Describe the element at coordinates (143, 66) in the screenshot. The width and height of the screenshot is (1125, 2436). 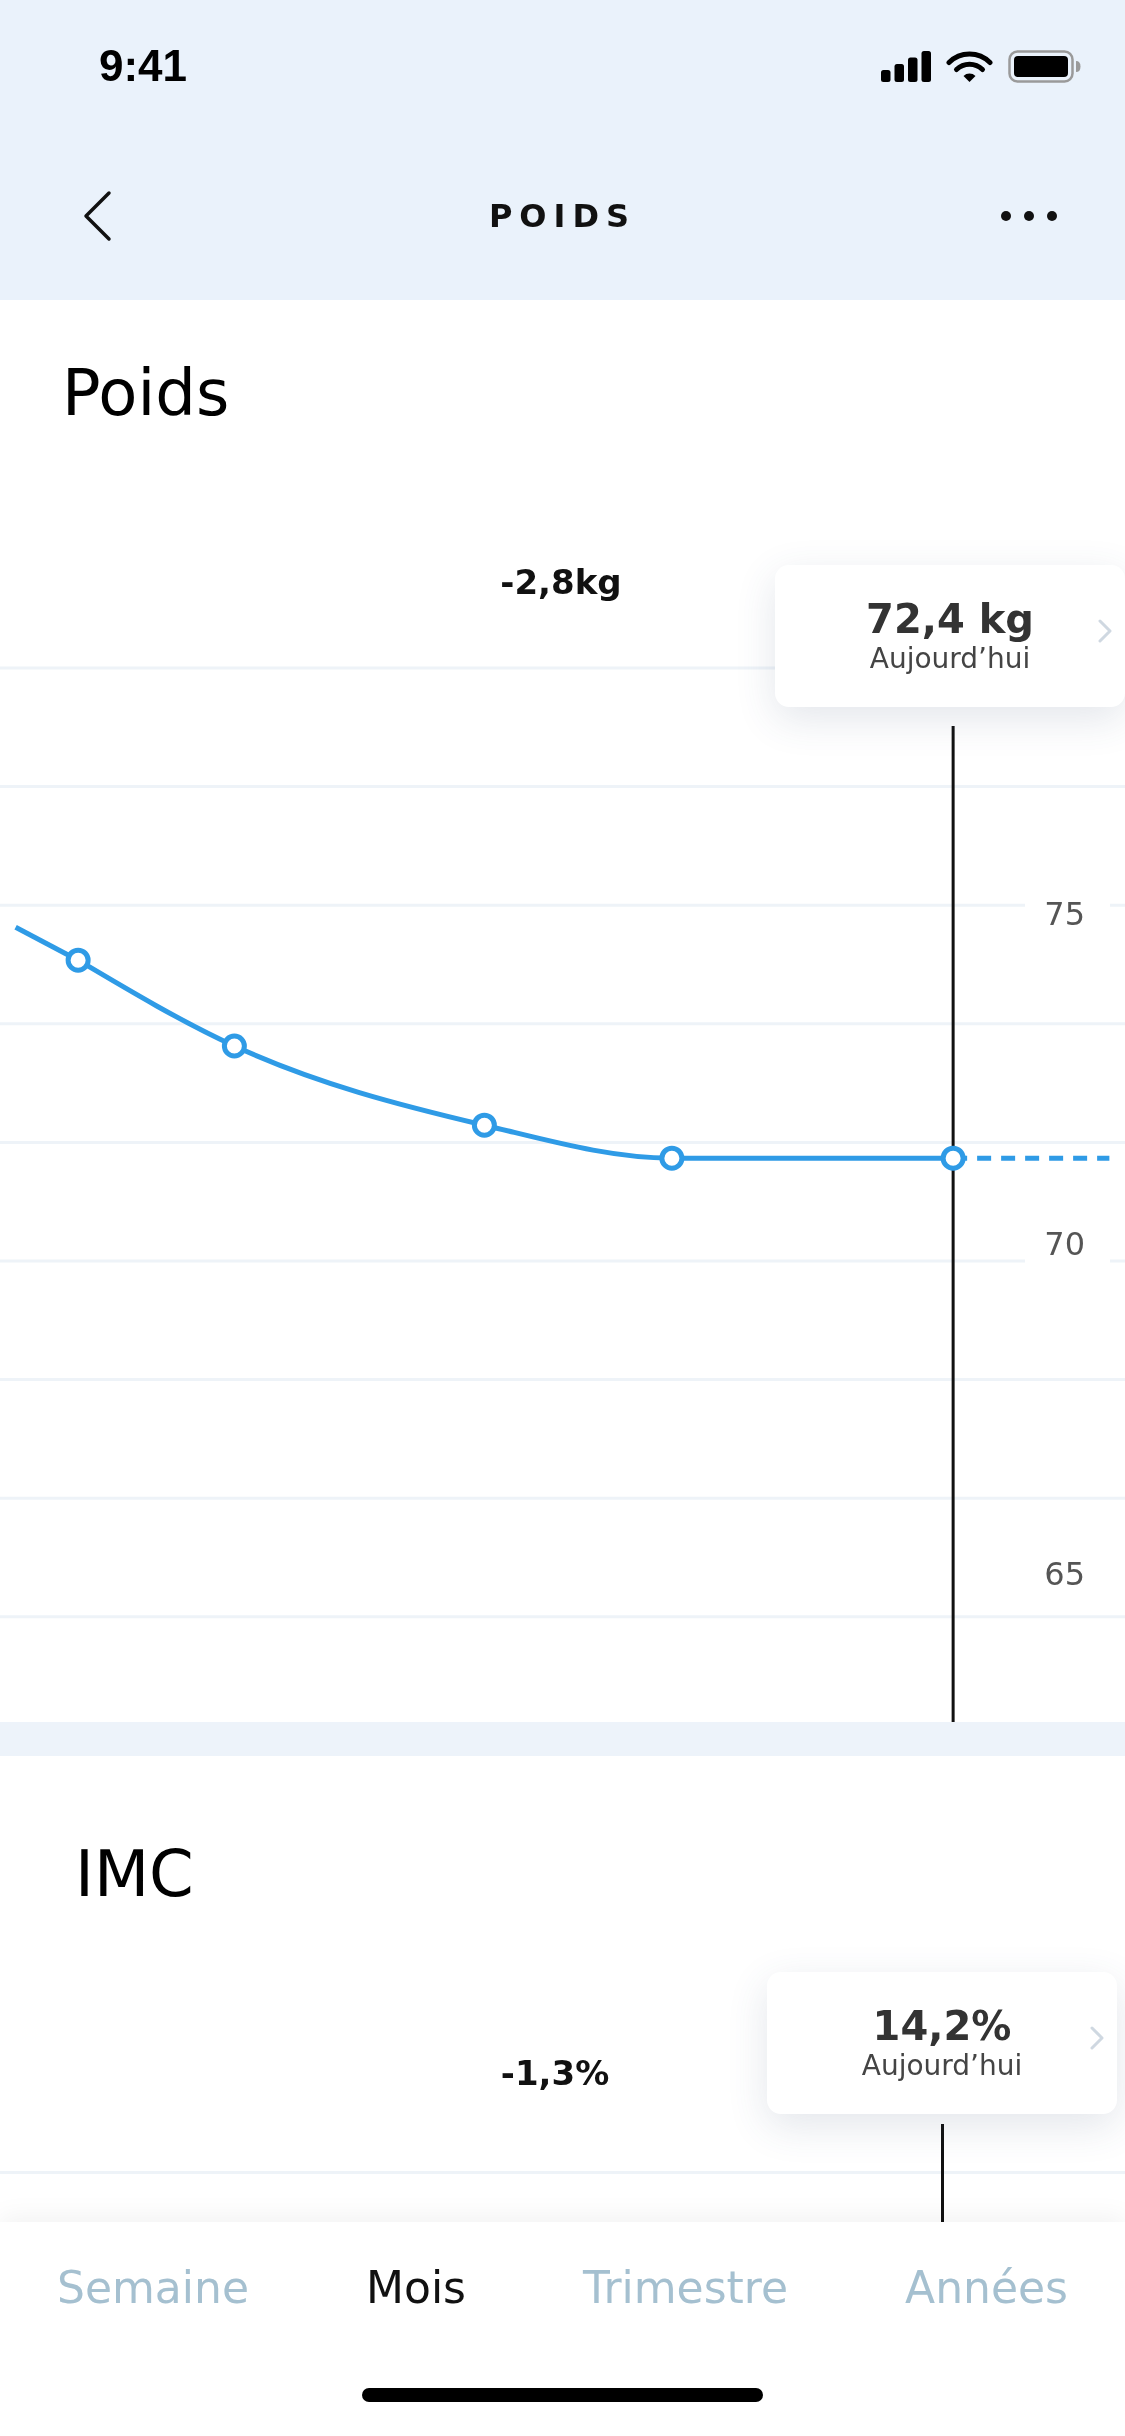
I see `status-time: 9:41` at that location.